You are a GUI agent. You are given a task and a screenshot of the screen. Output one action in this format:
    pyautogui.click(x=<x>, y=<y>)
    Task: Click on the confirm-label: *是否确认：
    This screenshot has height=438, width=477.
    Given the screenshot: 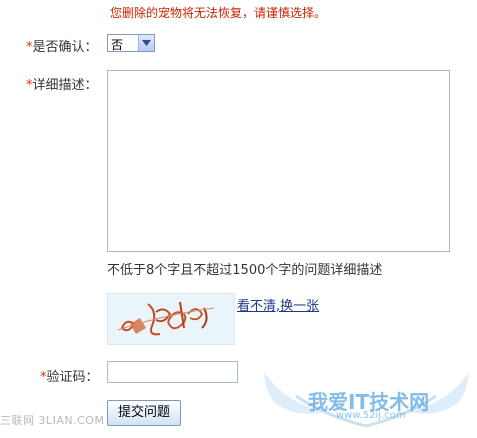 What is the action you would take?
    pyautogui.click(x=62, y=45)
    